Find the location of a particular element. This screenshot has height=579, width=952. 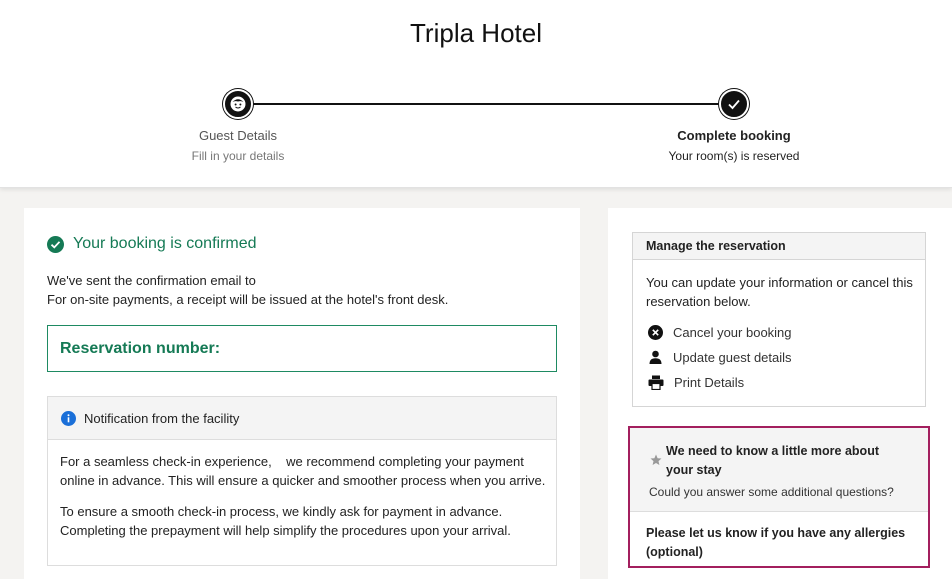

step-guest-details is located at coordinates (238, 104).